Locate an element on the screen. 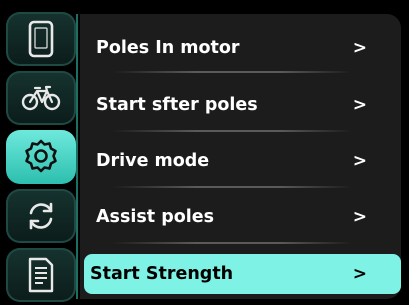 The width and height of the screenshot is (409, 305). gear-icon is located at coordinates (41, 157).